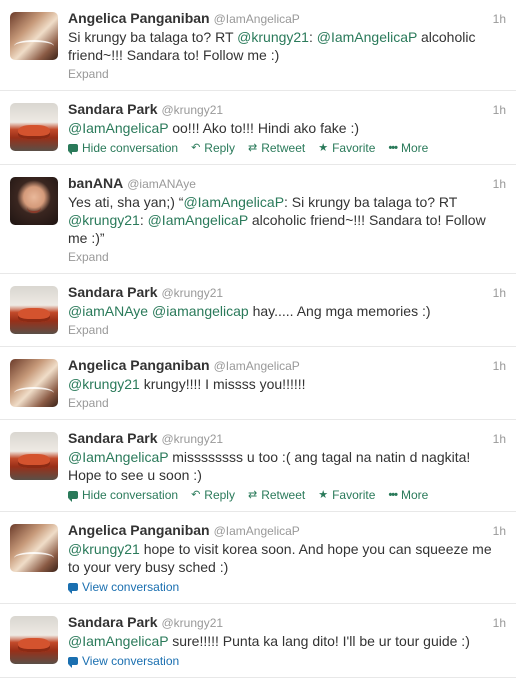  I want to click on retweet-icon: ⇄, so click(252, 148).